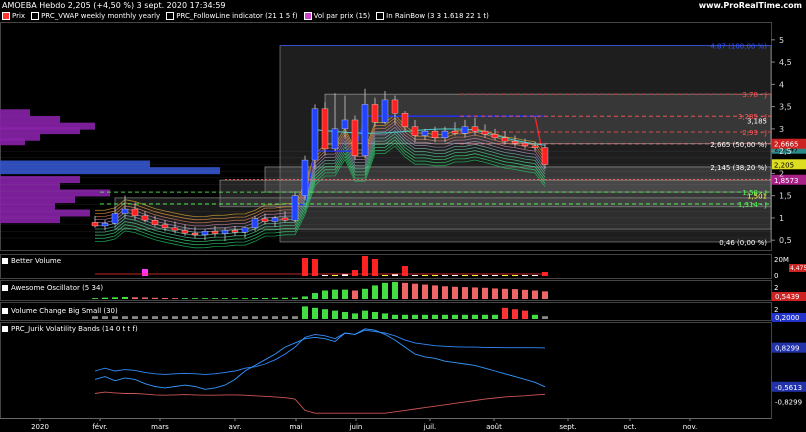 This screenshot has height=432, width=806. Describe the element at coordinates (430, 427) in the screenshot. I see `x-tick-label: juil.` at that location.